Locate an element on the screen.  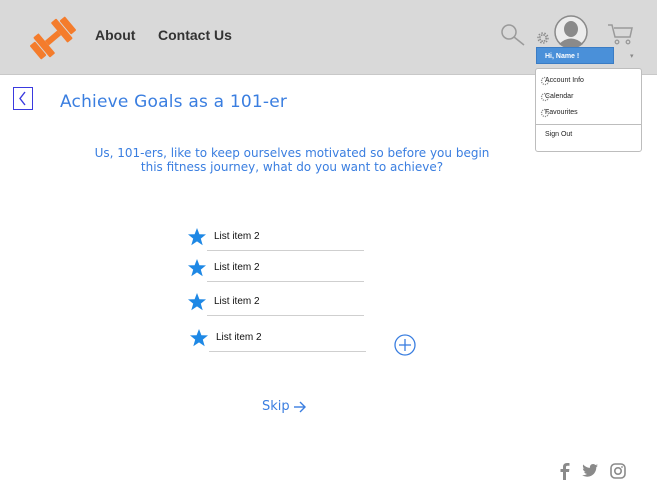
menu-item-account-info: Account Info is located at coordinates (562, 81).